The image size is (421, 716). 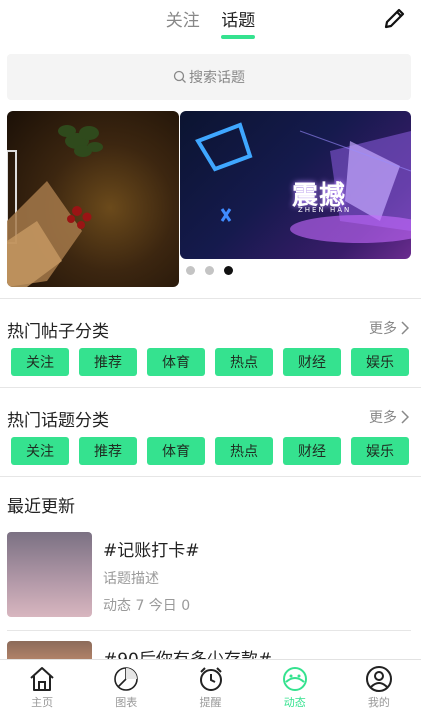 I want to click on nav-label: 图表, so click(x=126, y=702).